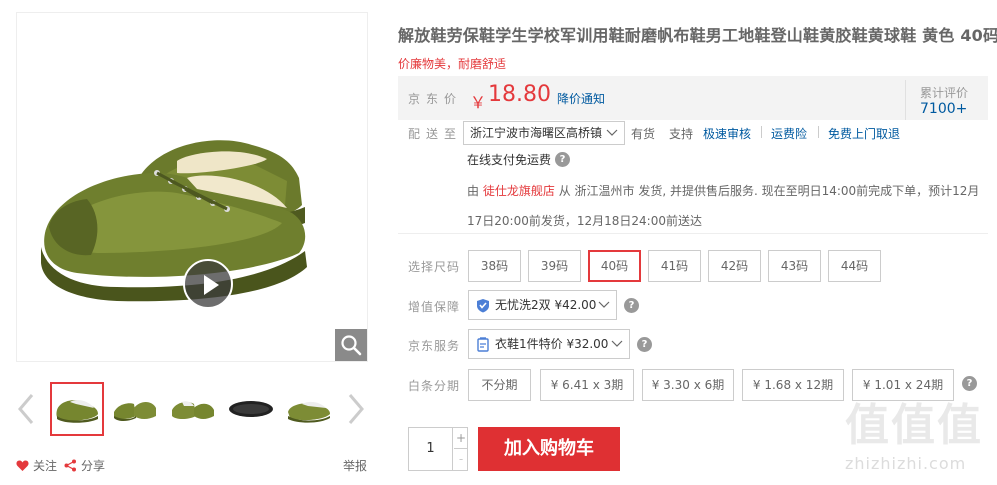 This screenshot has height=485, width=997. Describe the element at coordinates (906, 463) in the screenshot. I see `watermark-url: zhizhizhi.com` at that location.